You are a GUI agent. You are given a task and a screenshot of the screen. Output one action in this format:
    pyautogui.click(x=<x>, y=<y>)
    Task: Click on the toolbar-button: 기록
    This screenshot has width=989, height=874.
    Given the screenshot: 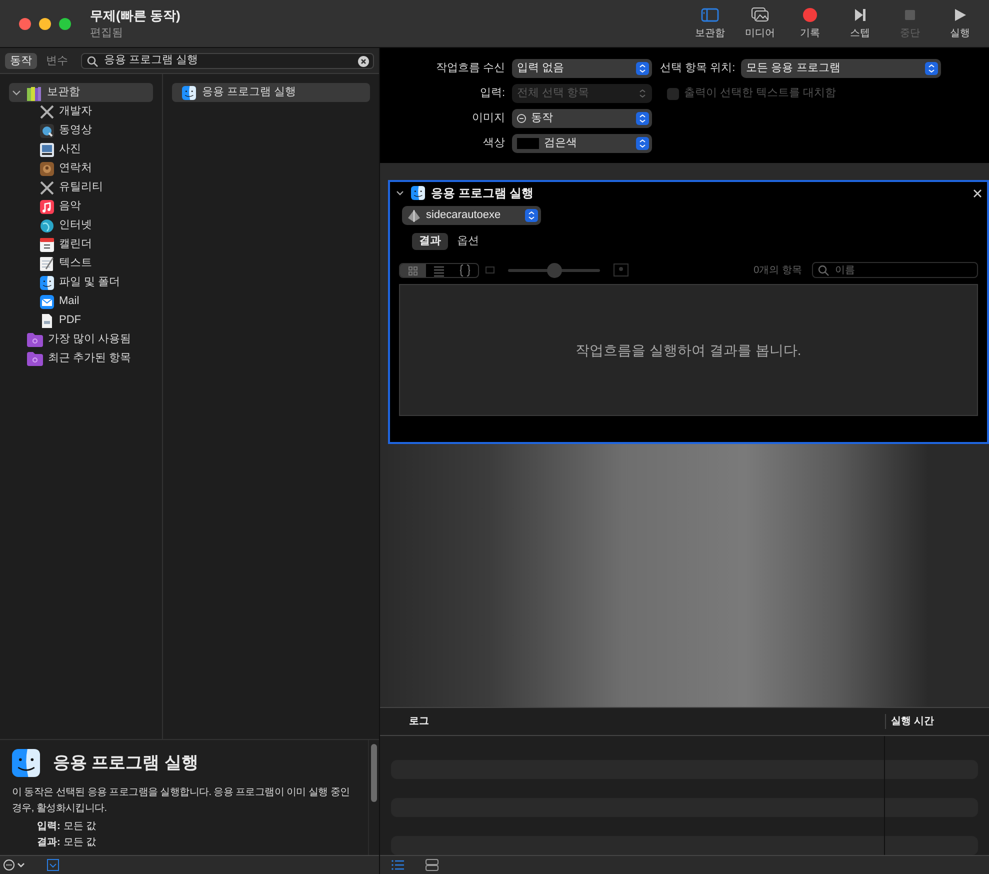 What is the action you would take?
    pyautogui.click(x=810, y=24)
    